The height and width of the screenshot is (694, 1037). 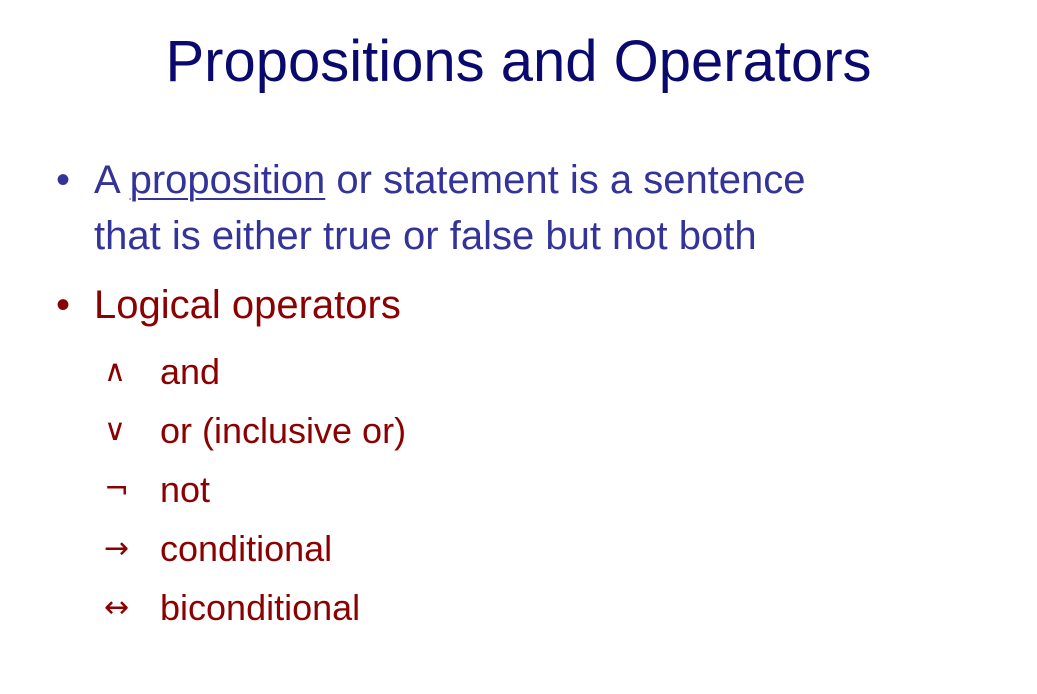 What do you see at coordinates (117, 548) in the screenshot?
I see `right-arrow-icon: →` at bounding box center [117, 548].